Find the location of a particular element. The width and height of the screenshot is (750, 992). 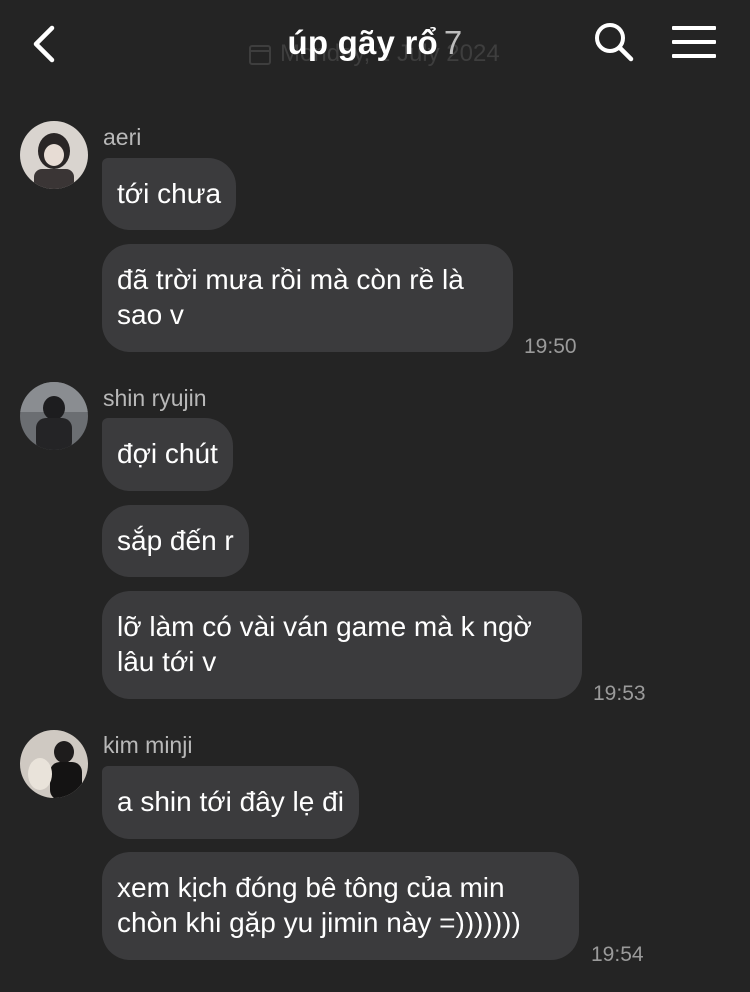

message-bubble: tới chưa is located at coordinates (169, 194).